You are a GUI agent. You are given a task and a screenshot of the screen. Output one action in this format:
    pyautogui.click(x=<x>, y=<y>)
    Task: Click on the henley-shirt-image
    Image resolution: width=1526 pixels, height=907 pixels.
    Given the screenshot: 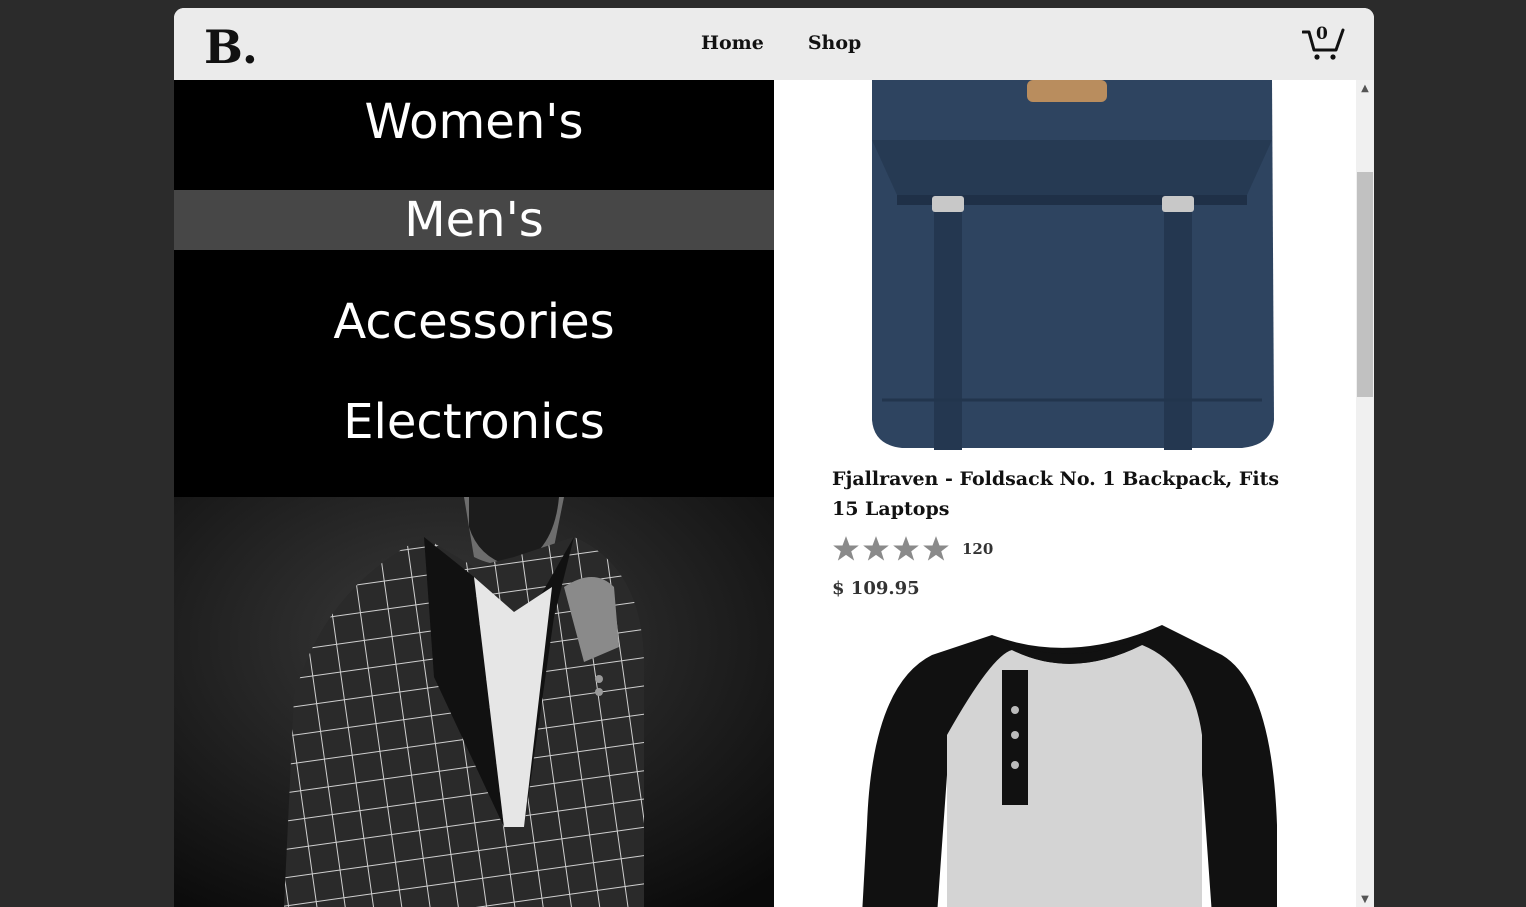 What is the action you would take?
    pyautogui.click(x=1072, y=766)
    